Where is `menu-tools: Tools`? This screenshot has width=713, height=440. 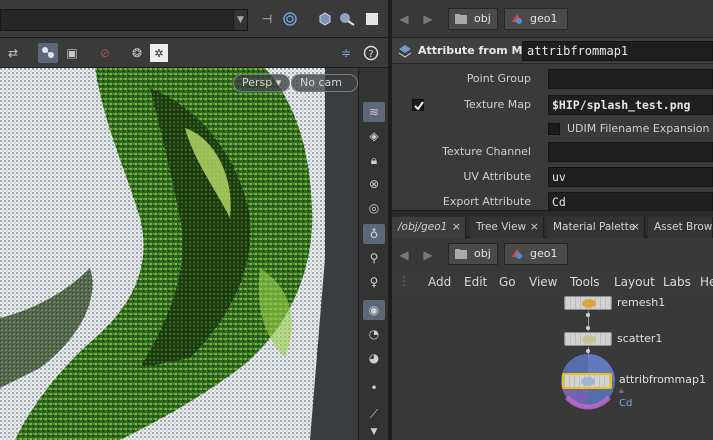
menu-tools: Tools is located at coordinates (585, 282).